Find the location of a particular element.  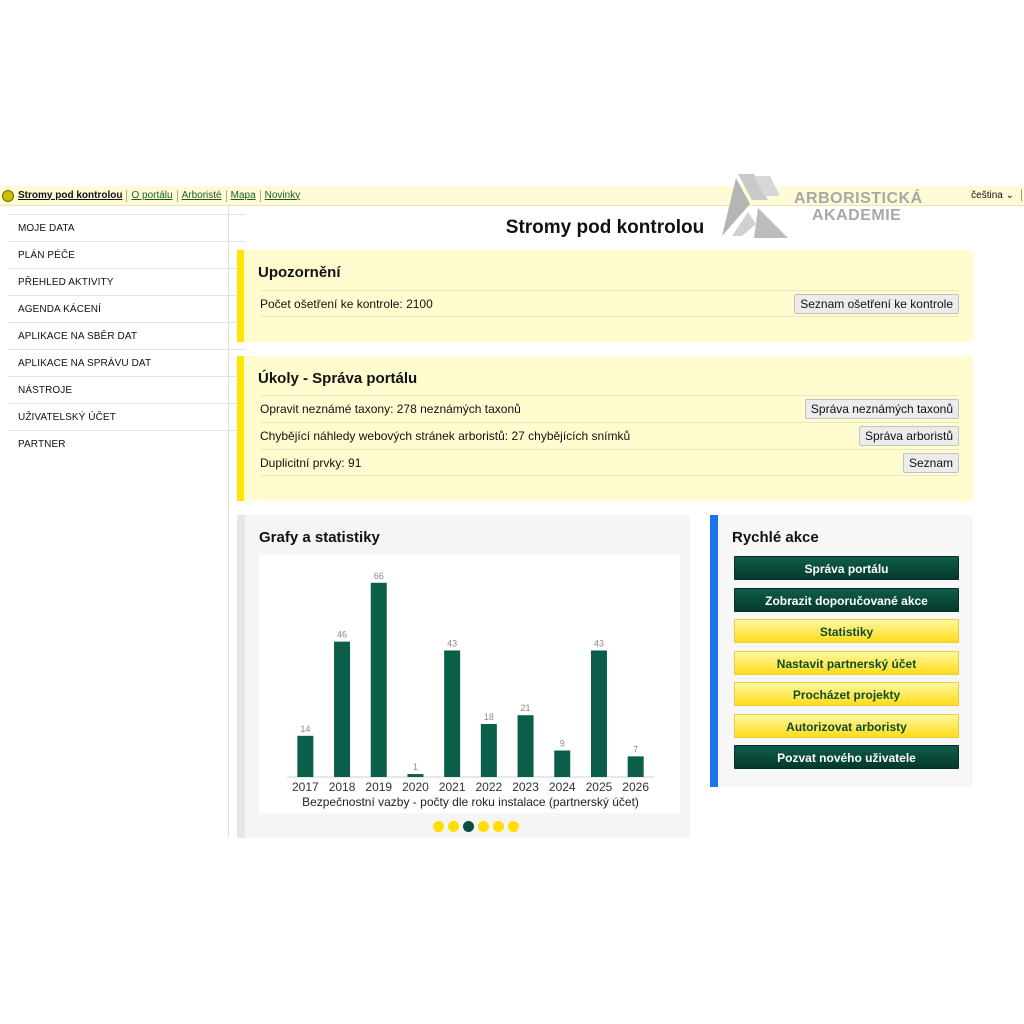

sidebar-item-activity-overview: PŘEHLED AKTIVITY is located at coordinates (127, 281).